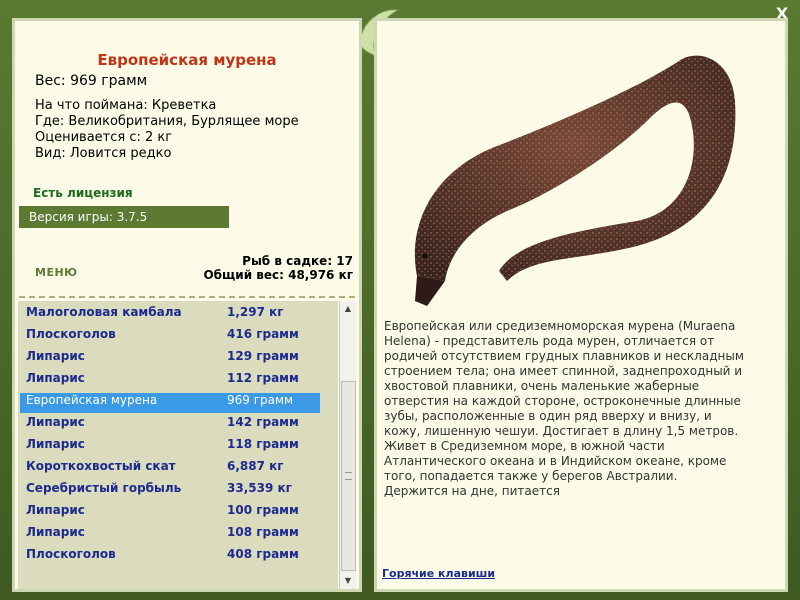 This screenshot has height=600, width=800. What do you see at coordinates (170, 447) in the screenshot?
I see `list-item: Липарис 118 грамм` at bounding box center [170, 447].